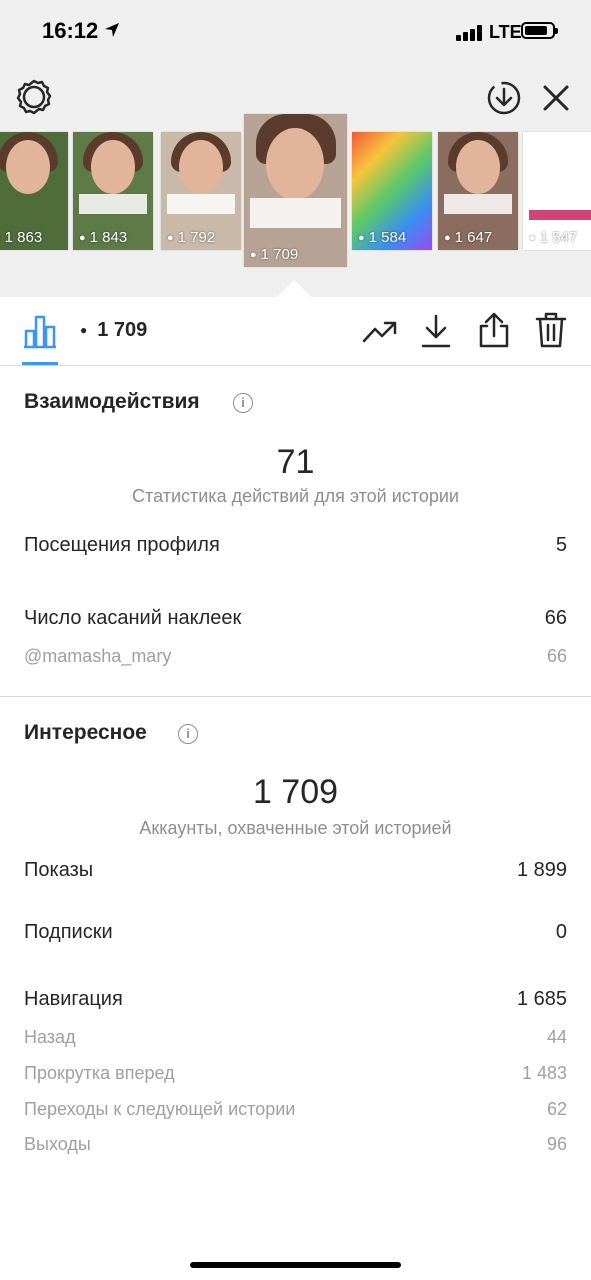  Describe the element at coordinates (73, 999) in the screenshot. I see `stat-label: Навигация` at that location.